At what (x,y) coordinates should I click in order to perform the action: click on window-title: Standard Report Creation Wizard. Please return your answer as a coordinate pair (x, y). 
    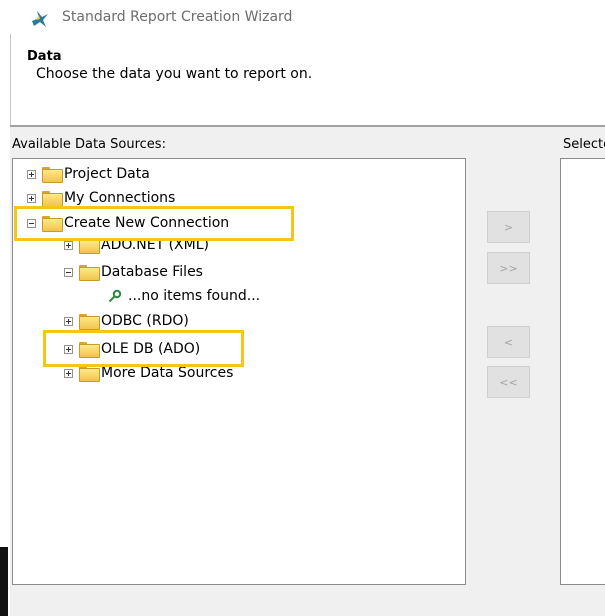
    Looking at the image, I should click on (177, 17).